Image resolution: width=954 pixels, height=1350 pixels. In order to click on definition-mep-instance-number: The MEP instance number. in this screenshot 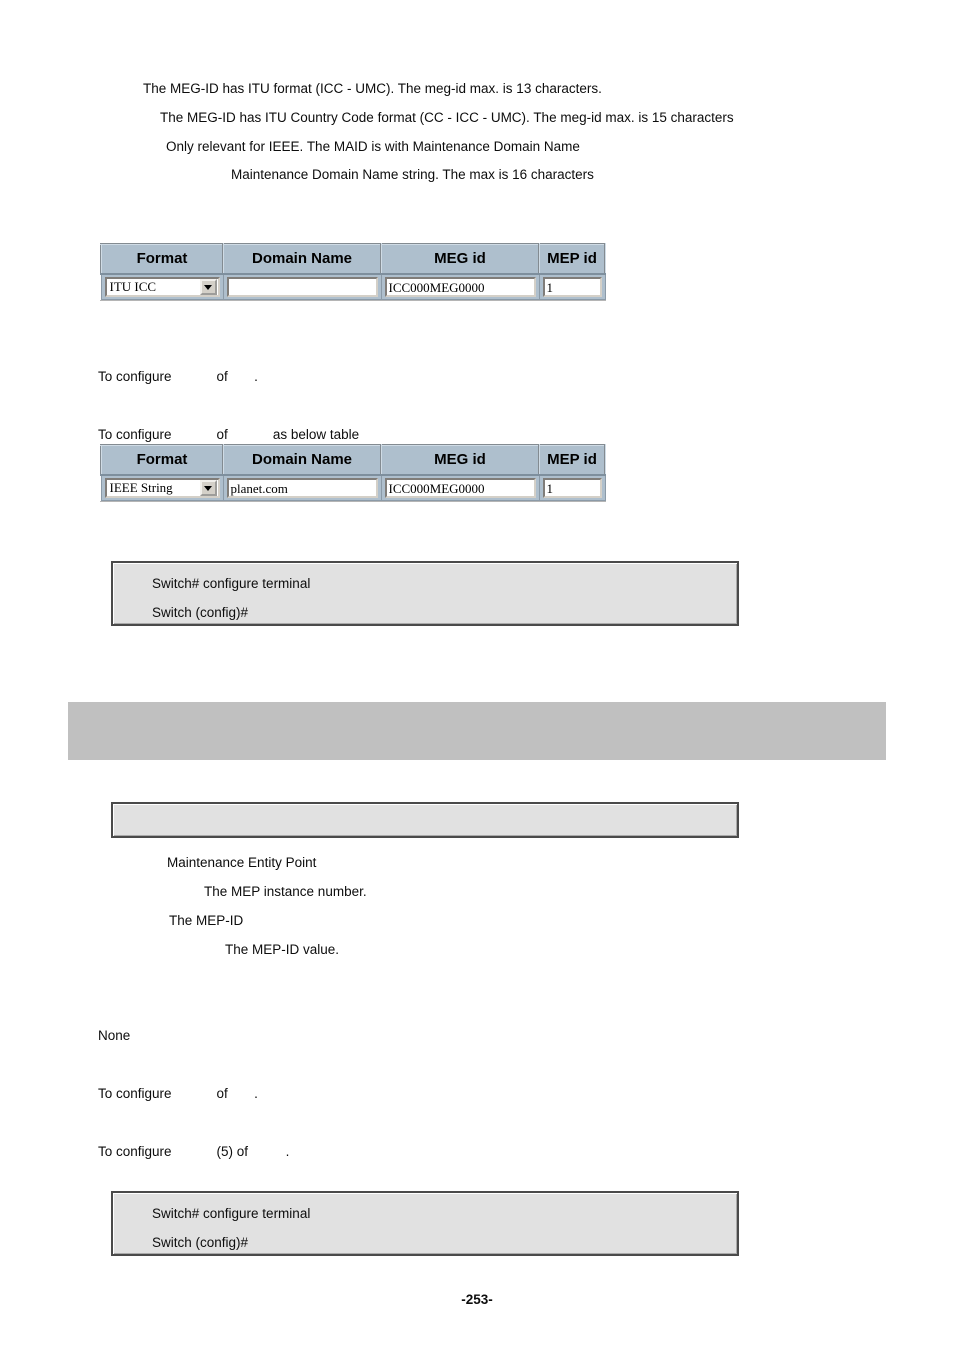, I will do `click(285, 891)`.